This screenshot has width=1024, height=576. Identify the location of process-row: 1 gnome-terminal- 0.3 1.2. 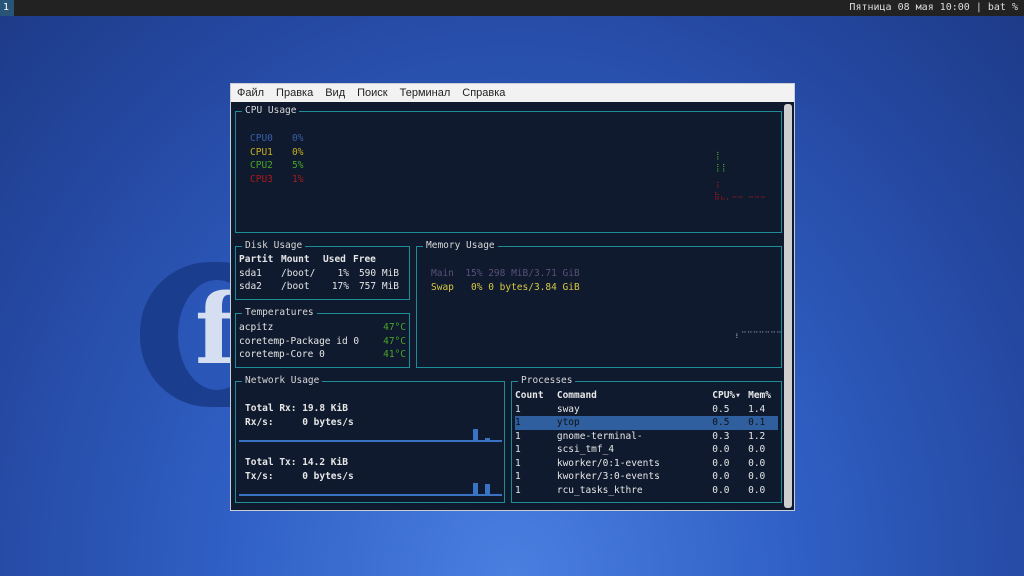
(646, 437).